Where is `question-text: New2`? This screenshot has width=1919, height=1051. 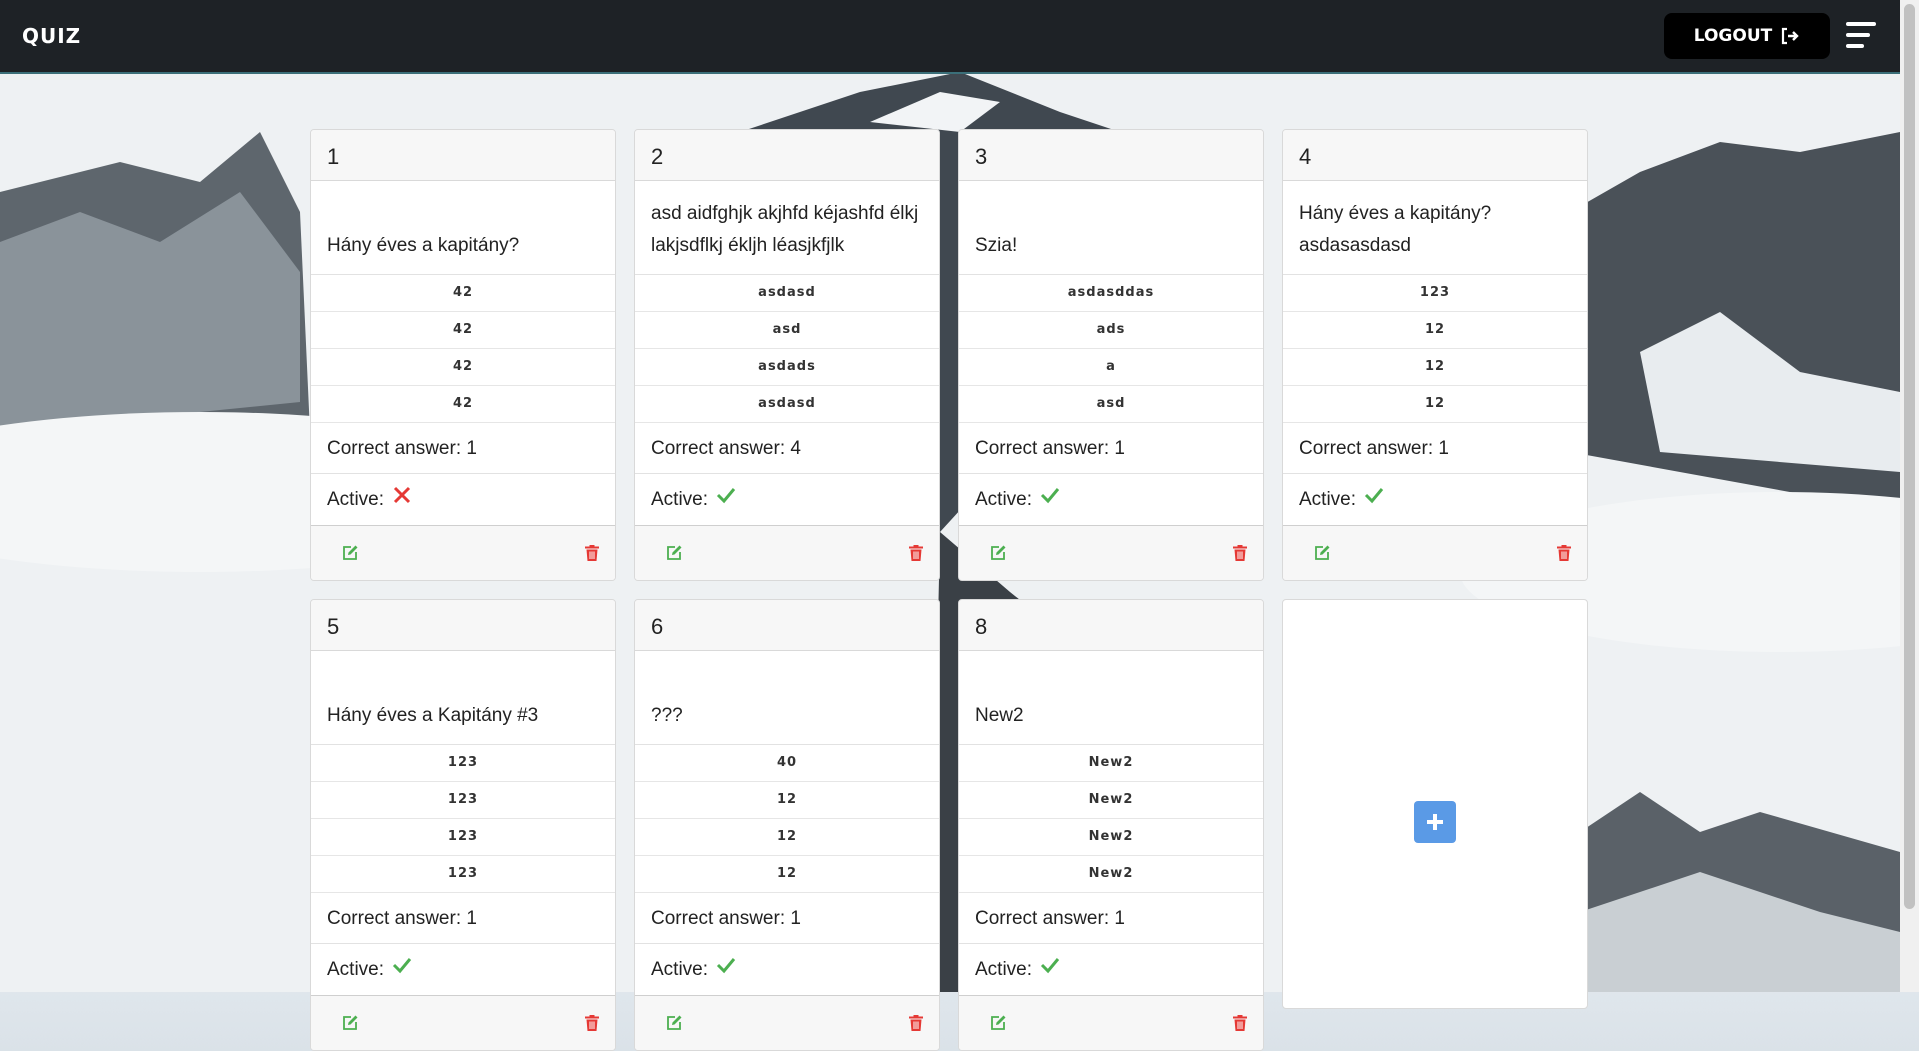 question-text: New2 is located at coordinates (1111, 698).